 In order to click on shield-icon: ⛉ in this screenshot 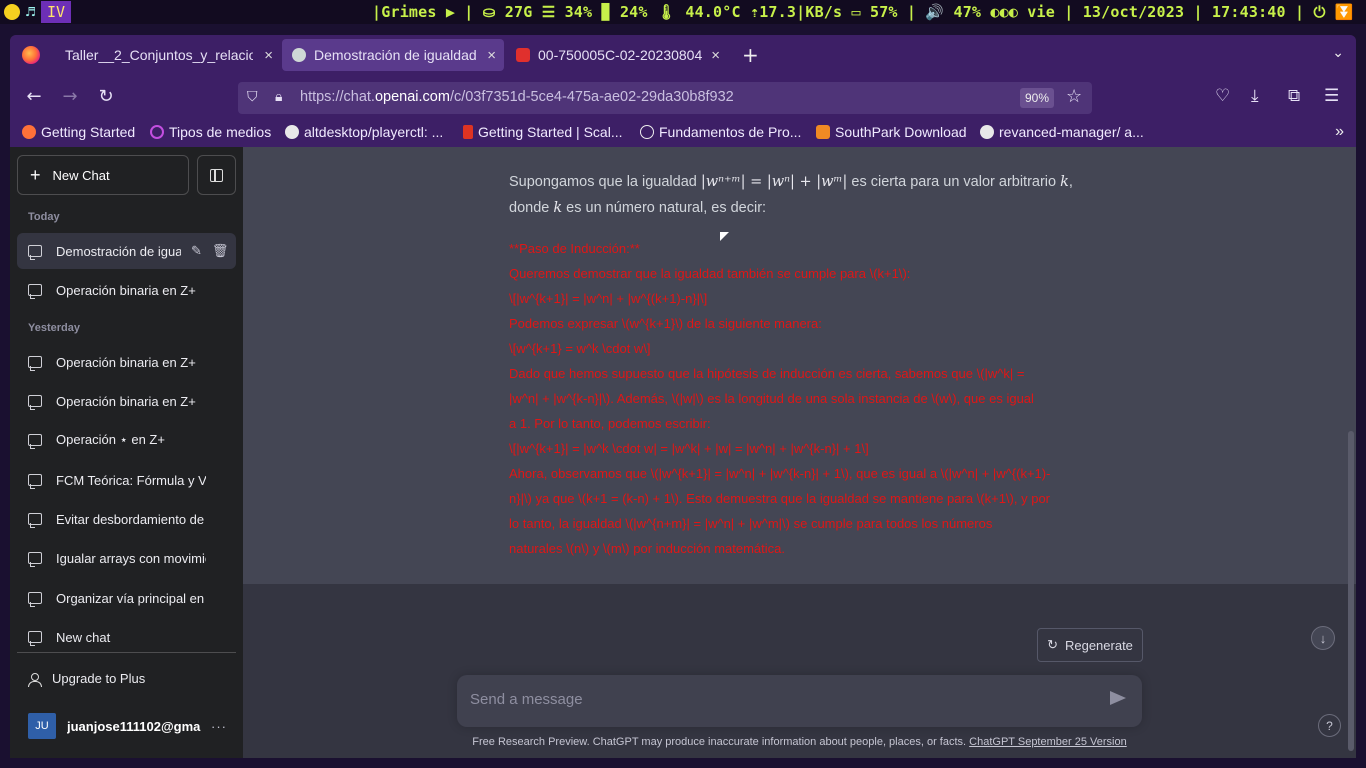, I will do `click(252, 97)`.